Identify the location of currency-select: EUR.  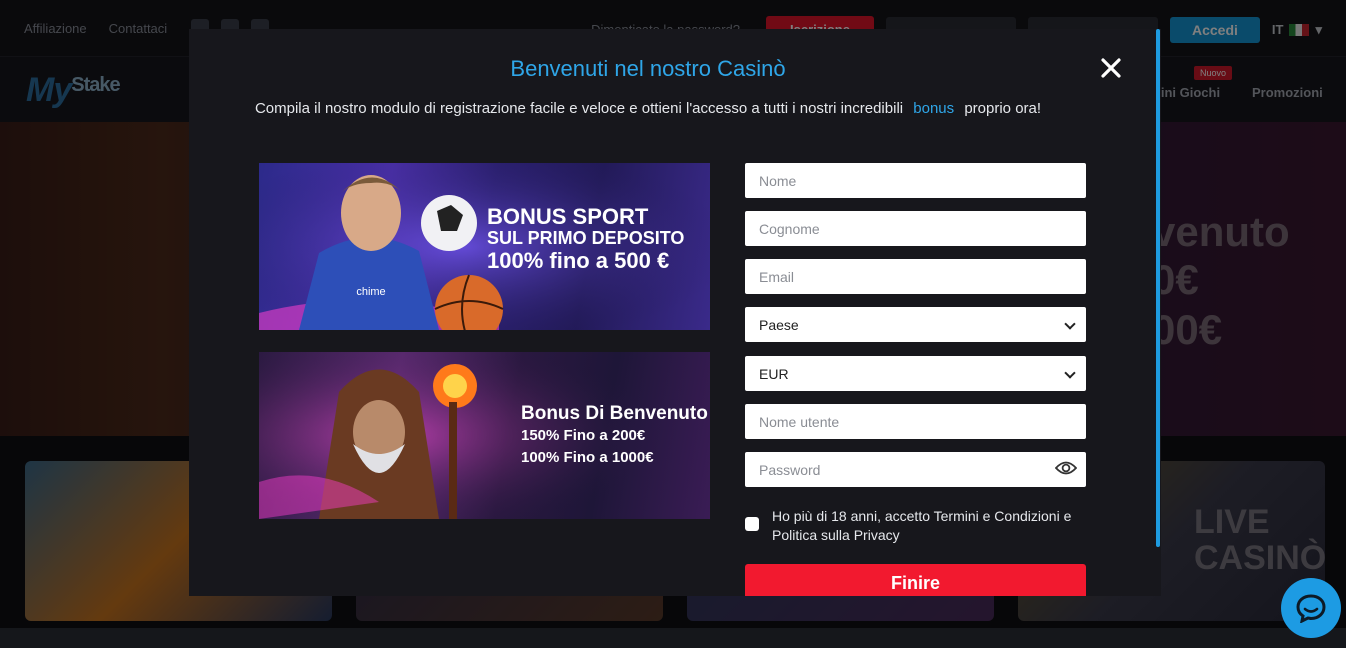
(915, 373).